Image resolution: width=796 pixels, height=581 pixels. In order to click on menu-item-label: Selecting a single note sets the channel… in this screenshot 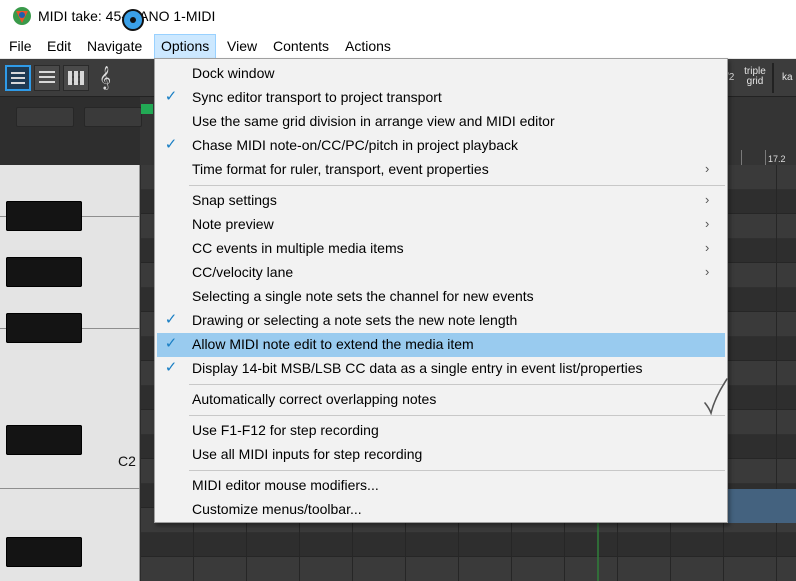, I will do `click(363, 296)`.